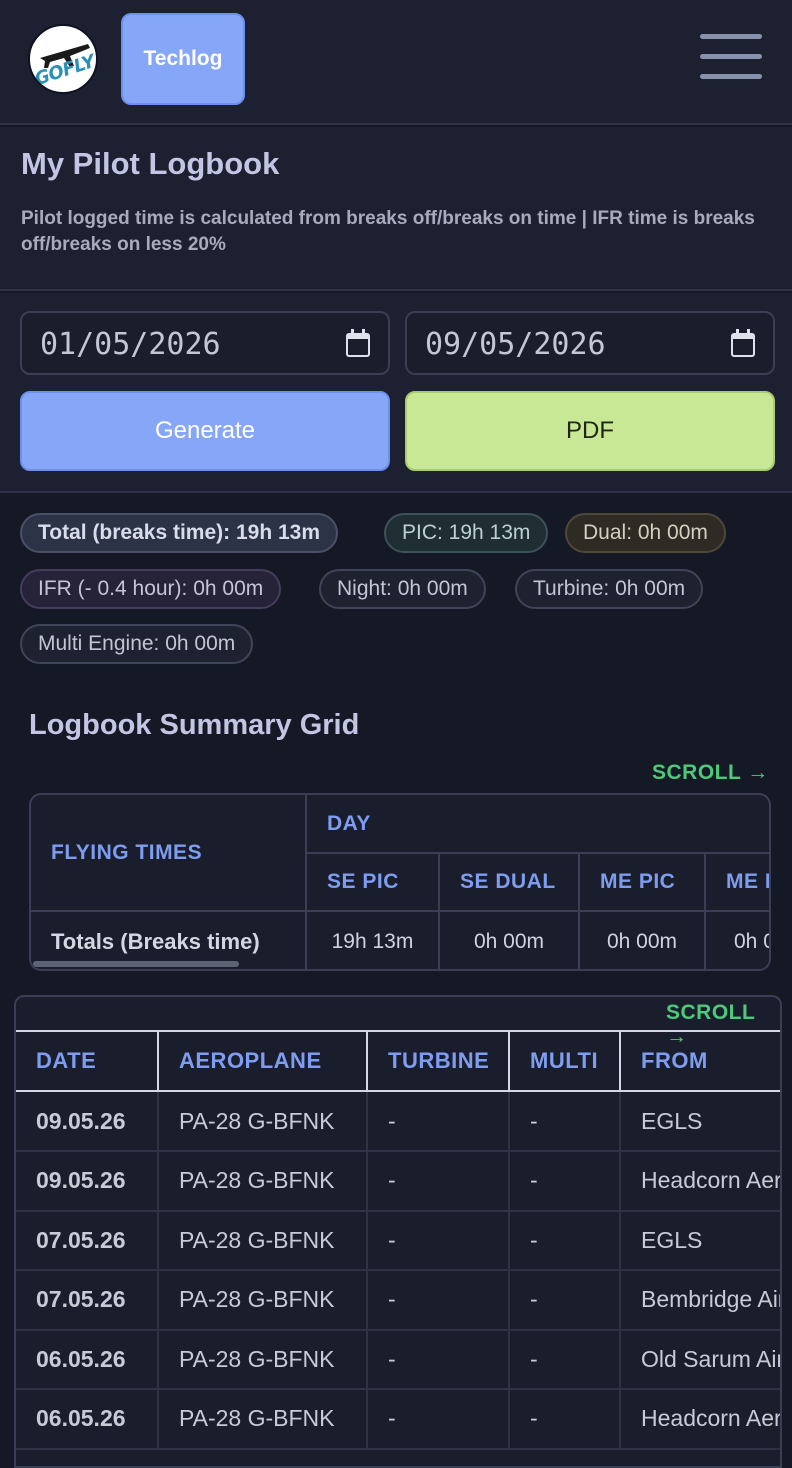 The height and width of the screenshot is (1468, 792). What do you see at coordinates (373, 883) in the screenshot?
I see `se-pic-header: SE PIC` at bounding box center [373, 883].